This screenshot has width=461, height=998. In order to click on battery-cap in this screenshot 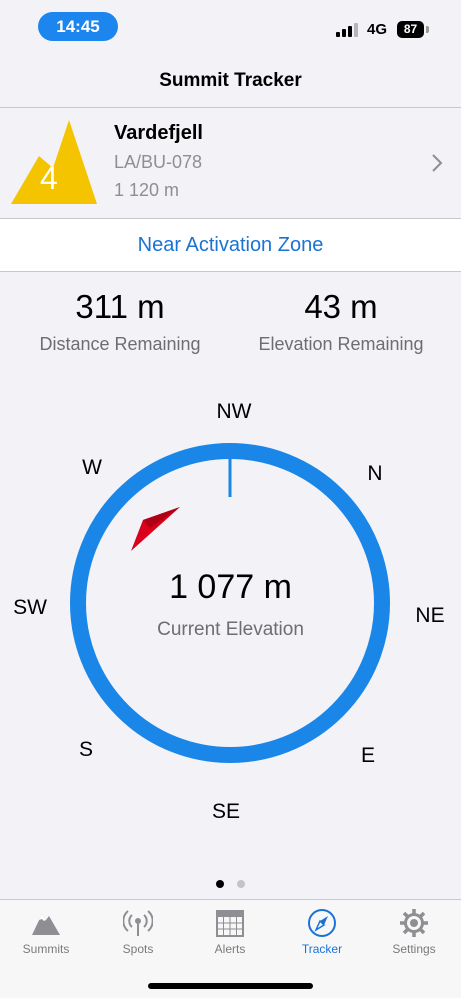, I will do `click(427, 29)`.